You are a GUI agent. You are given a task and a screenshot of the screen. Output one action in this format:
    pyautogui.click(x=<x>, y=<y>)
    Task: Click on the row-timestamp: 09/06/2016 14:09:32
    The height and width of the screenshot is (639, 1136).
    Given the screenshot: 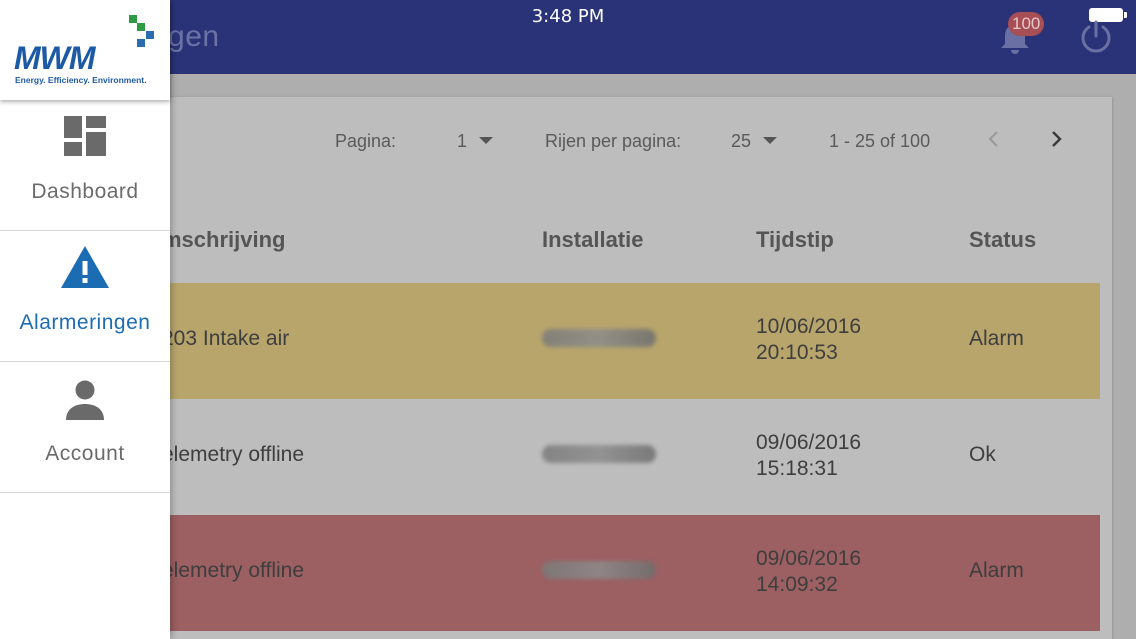 What is the action you would take?
    pyautogui.click(x=808, y=572)
    